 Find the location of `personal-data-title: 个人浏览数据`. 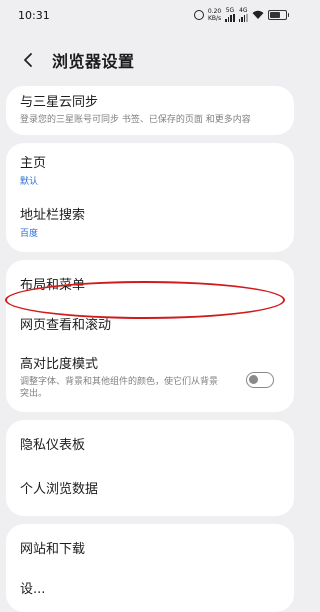

personal-data-title: 个人浏览数据 is located at coordinates (59, 489).